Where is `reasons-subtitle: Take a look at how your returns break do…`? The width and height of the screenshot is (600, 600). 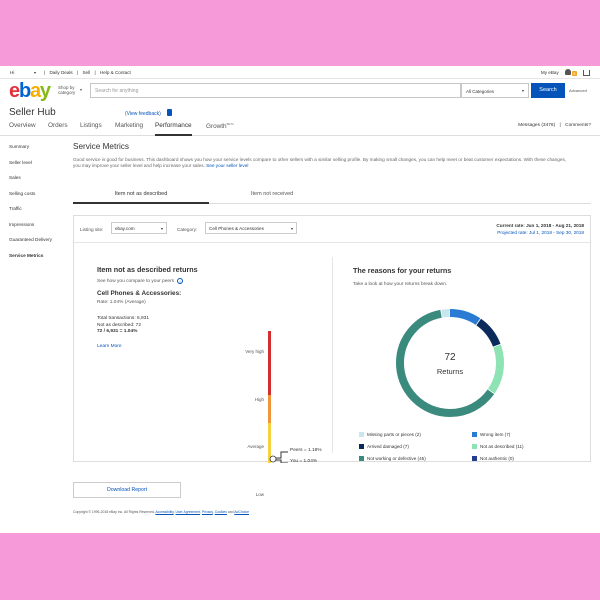 reasons-subtitle: Take a look at how your returns break do… is located at coordinates (400, 284).